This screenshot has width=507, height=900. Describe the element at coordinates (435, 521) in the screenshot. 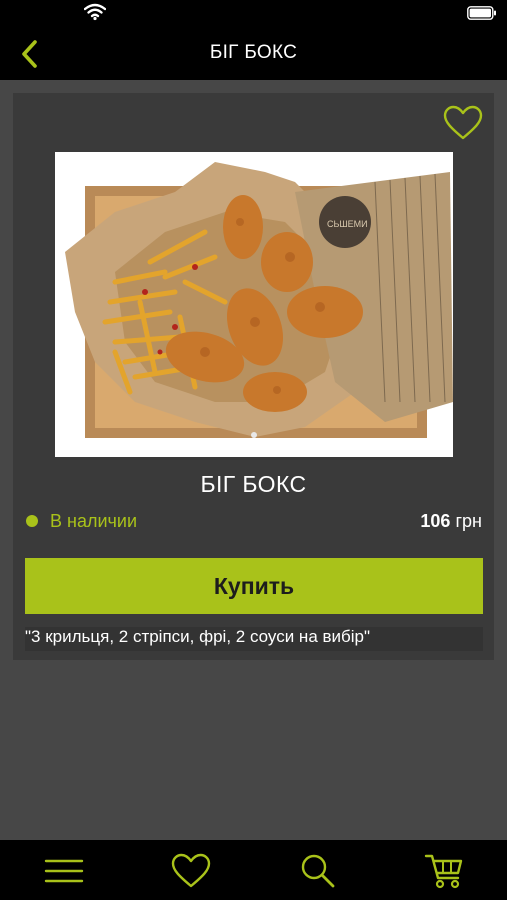

I see `price-value: 106` at that location.